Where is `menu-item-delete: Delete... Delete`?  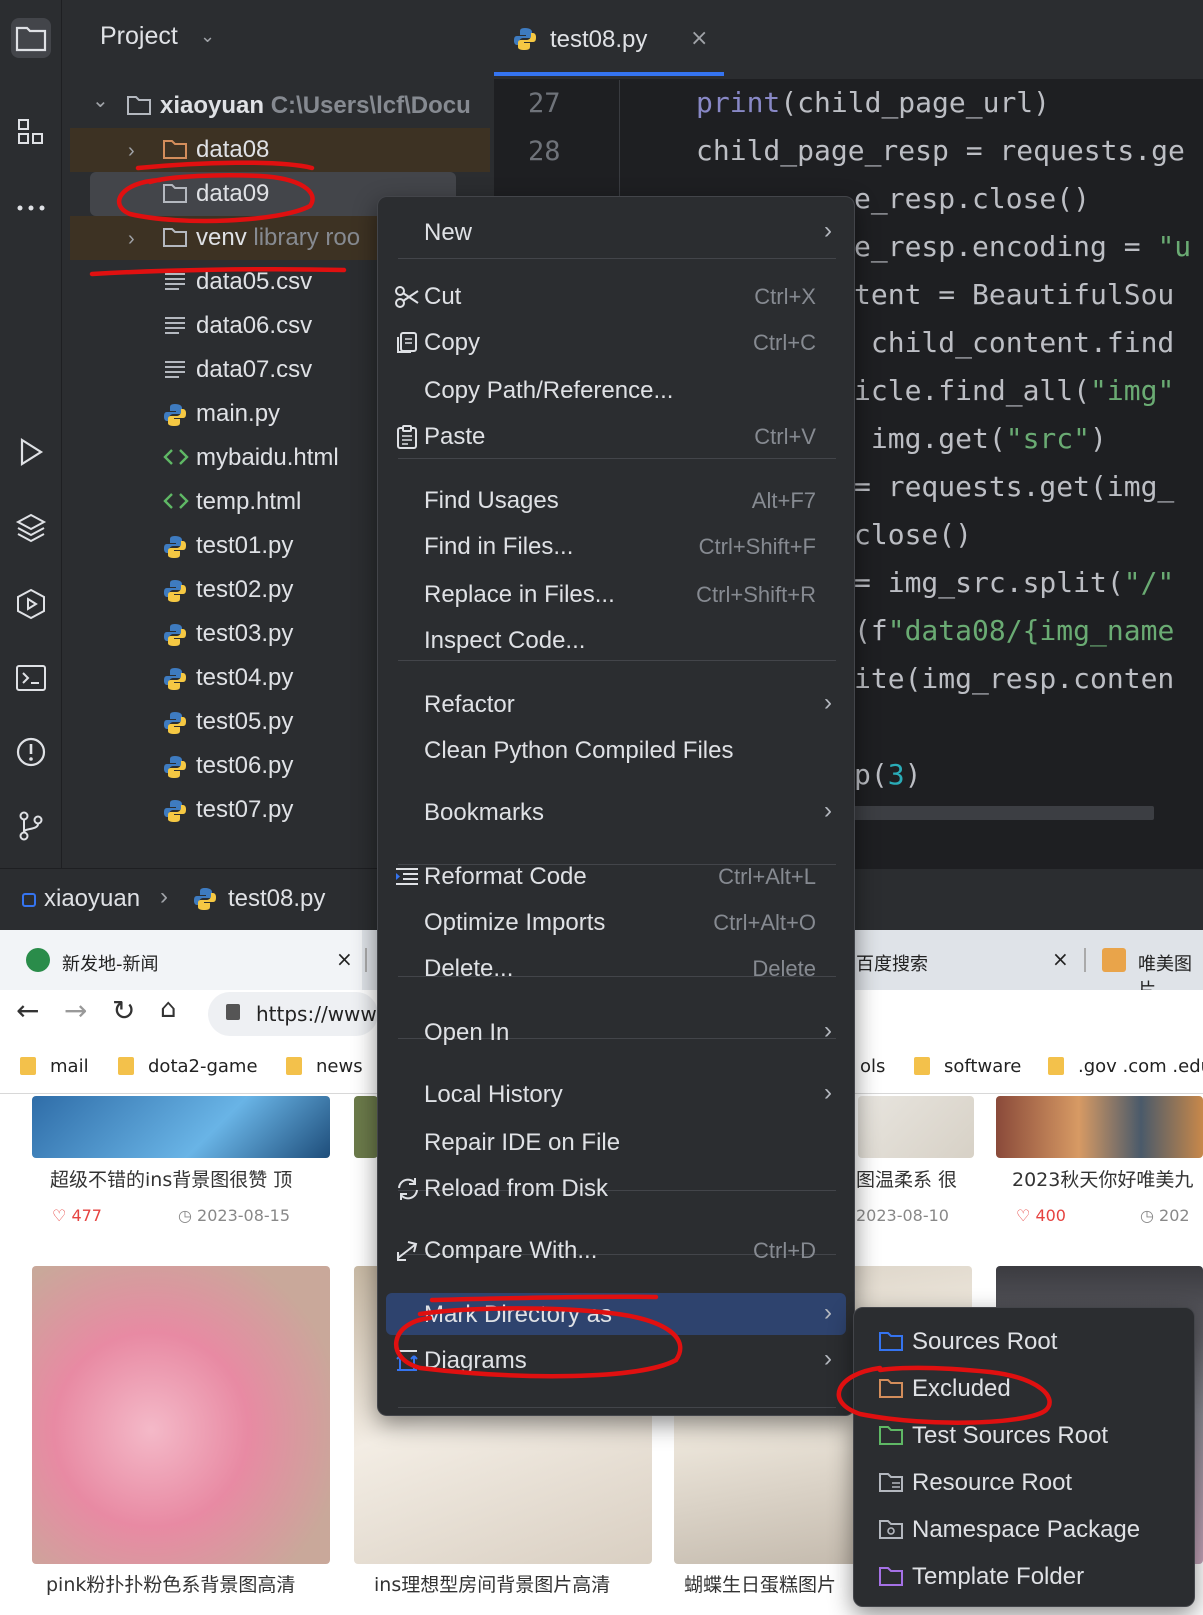
menu-item-delete: Delete... Delete is located at coordinates (616, 968).